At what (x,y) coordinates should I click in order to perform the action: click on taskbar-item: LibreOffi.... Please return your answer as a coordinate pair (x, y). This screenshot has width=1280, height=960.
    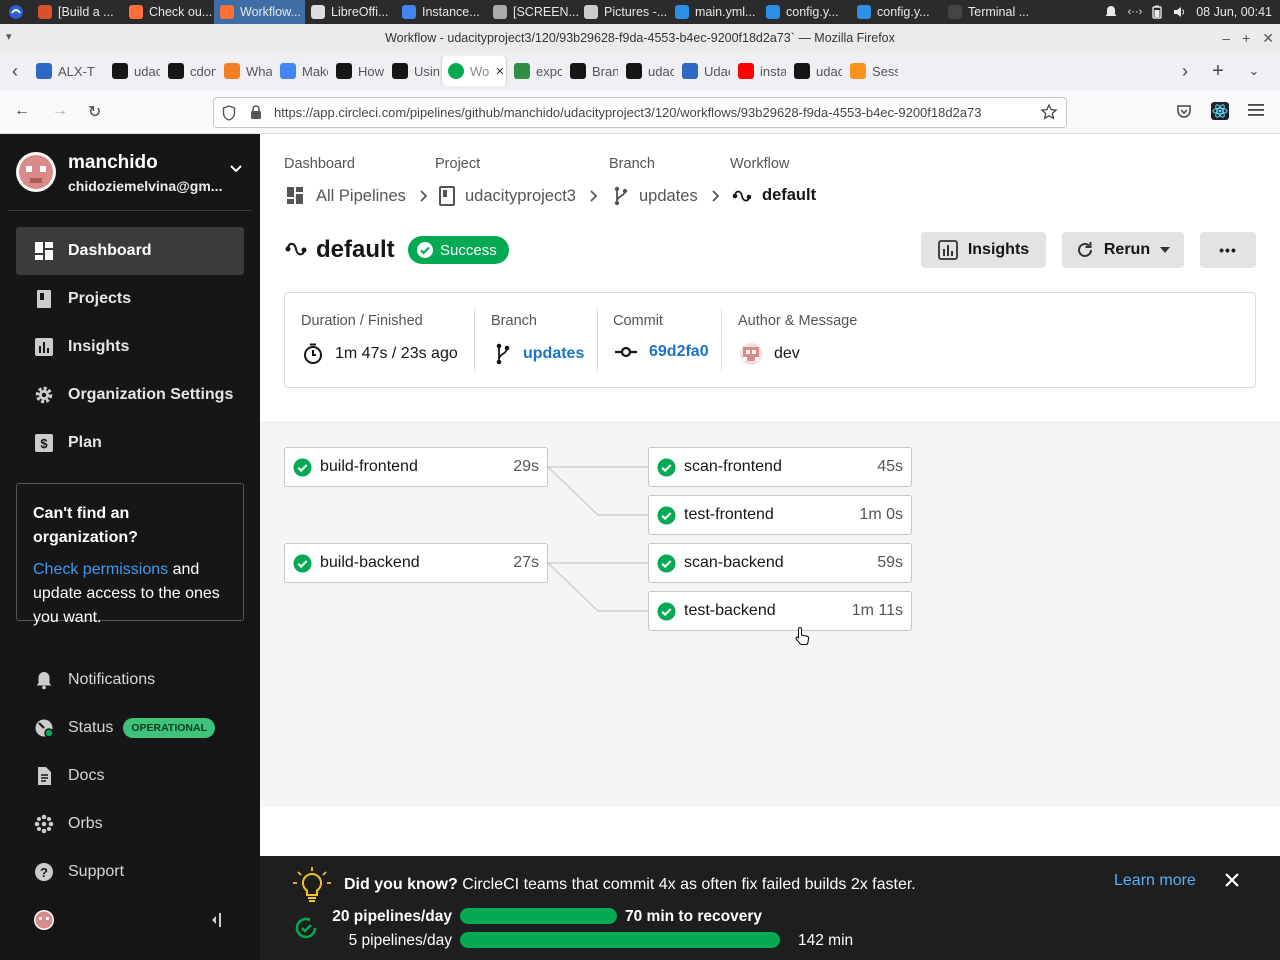
    Looking at the image, I should click on (350, 12).